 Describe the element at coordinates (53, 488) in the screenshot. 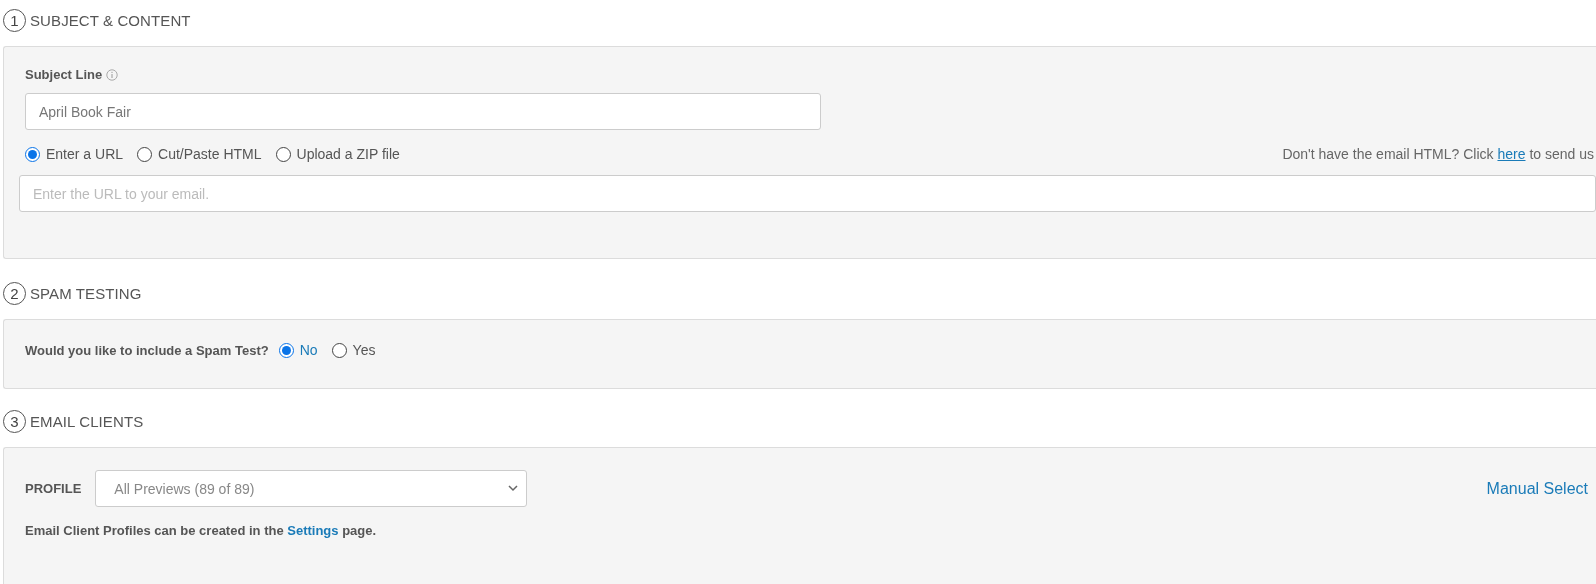

I see `profile-label: PROFILE` at that location.